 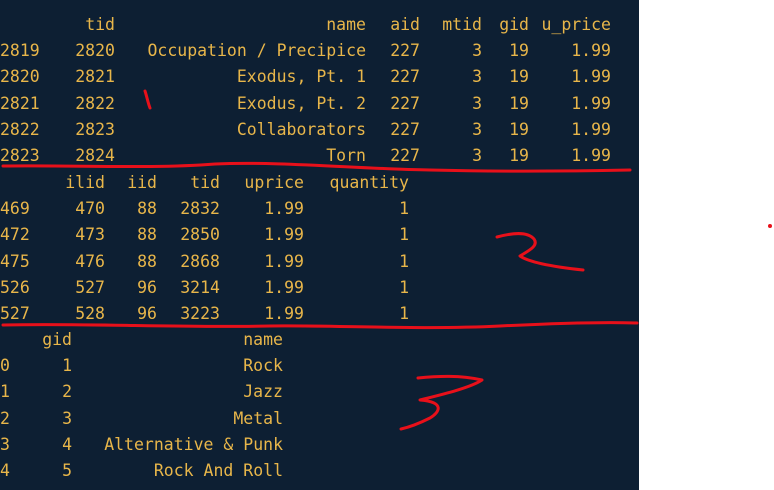 What do you see at coordinates (193, 444) in the screenshot?
I see `cell: Alternative & Punk` at bounding box center [193, 444].